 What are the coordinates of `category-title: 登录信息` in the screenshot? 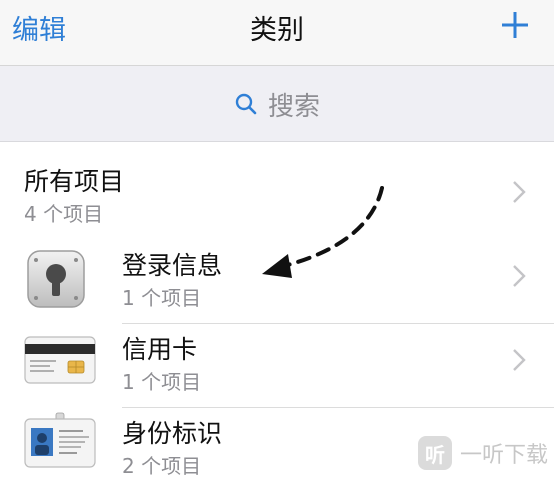 It's located at (172, 265).